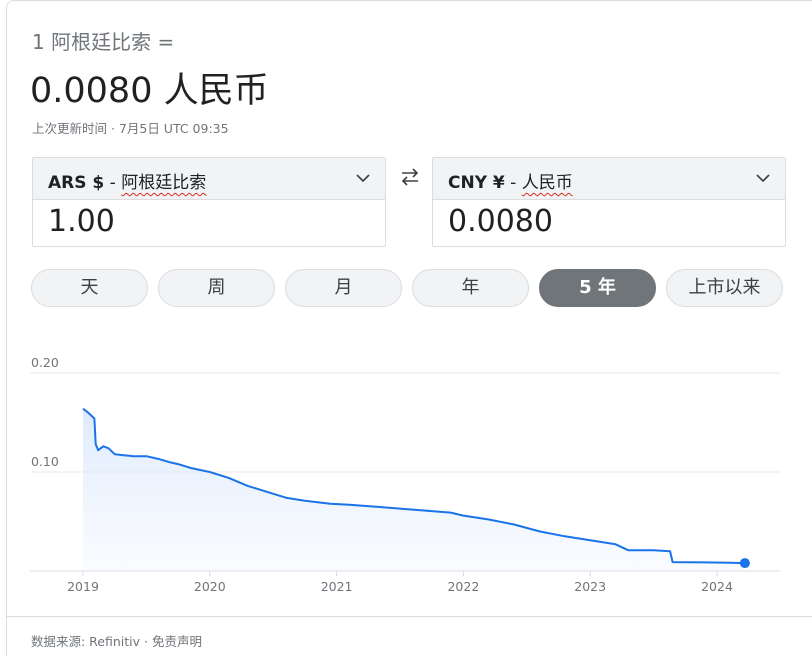 Image resolution: width=812 pixels, height=656 pixels. Describe the element at coordinates (127, 183) in the screenshot. I see `from-currency-label: ARS $ - 阿根廷比索` at that location.